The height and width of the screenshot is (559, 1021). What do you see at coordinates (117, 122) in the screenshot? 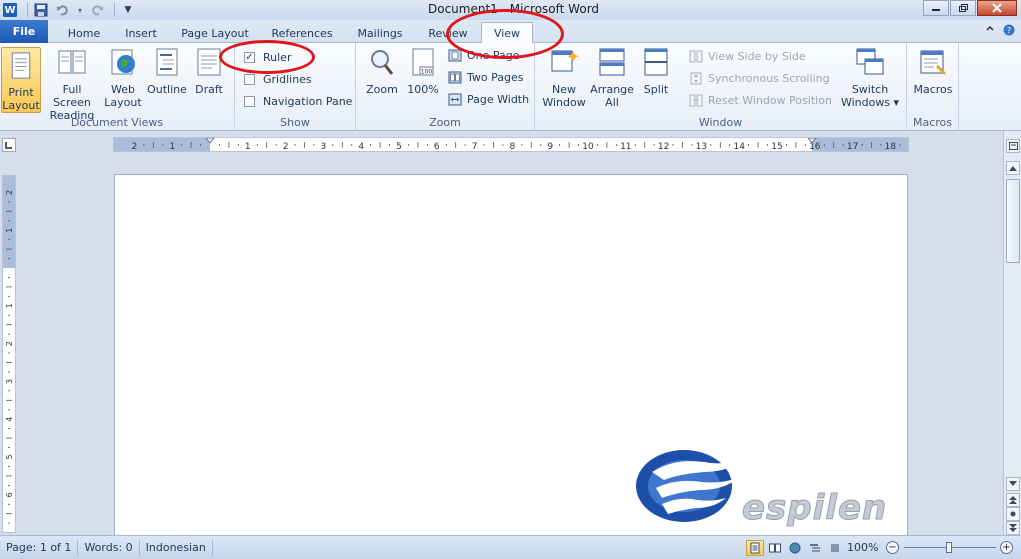
I see `group-label-document-views: Document Views` at bounding box center [117, 122].